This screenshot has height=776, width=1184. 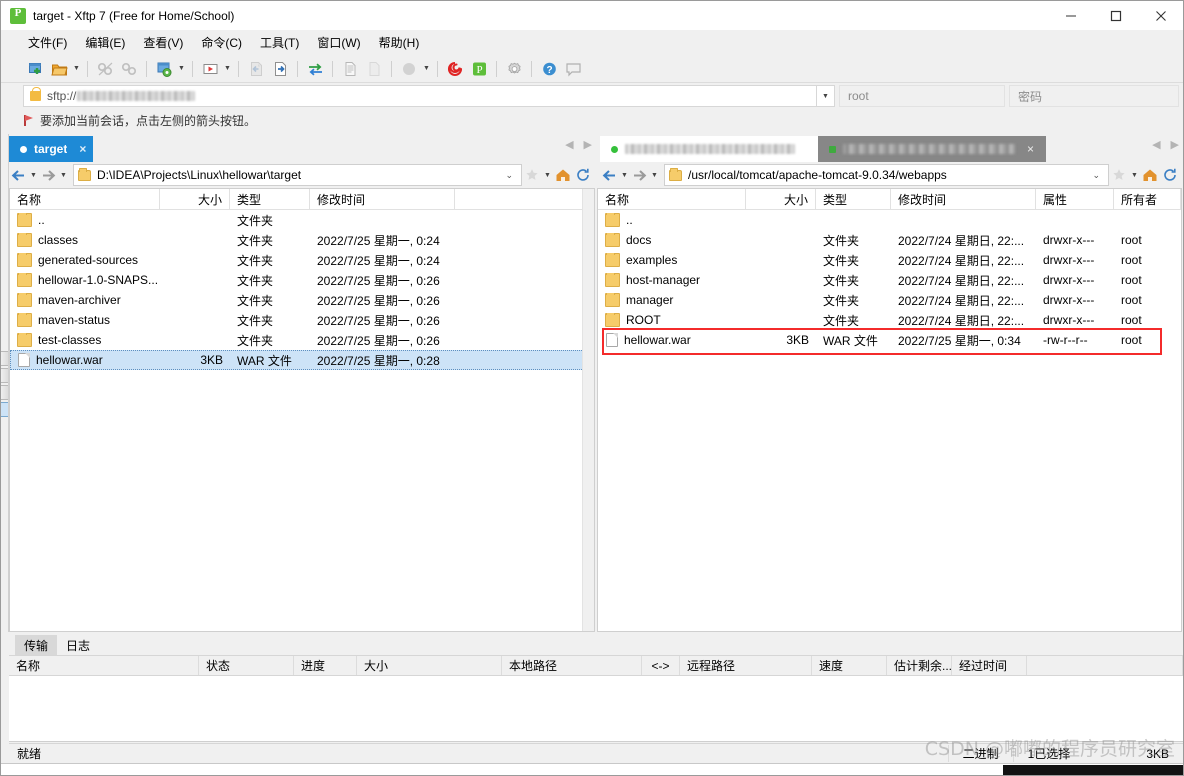 I want to click on col-header-attributes: 属性, so click(x=1075, y=199).